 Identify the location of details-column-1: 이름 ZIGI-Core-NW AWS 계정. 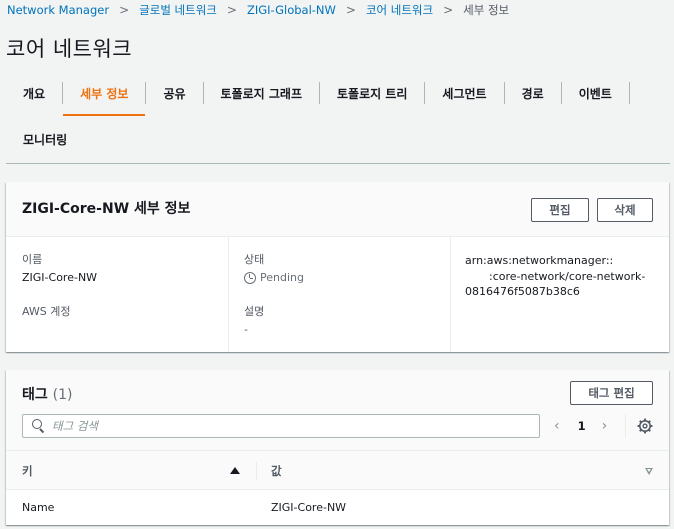
(117, 294).